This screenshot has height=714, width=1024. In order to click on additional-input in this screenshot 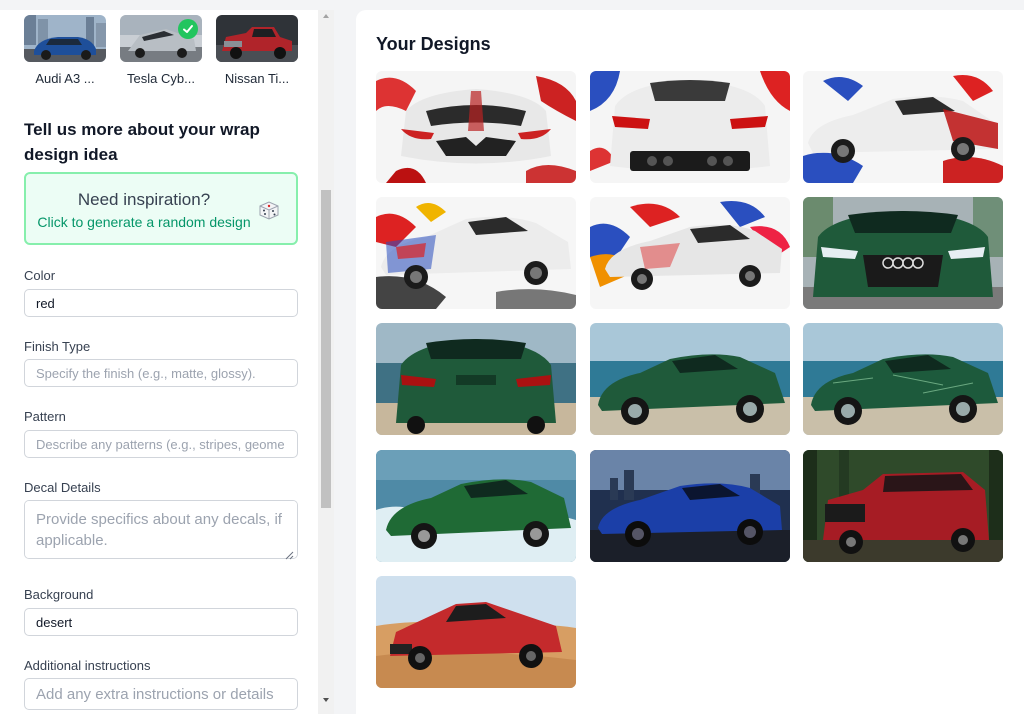, I will do `click(161, 694)`.